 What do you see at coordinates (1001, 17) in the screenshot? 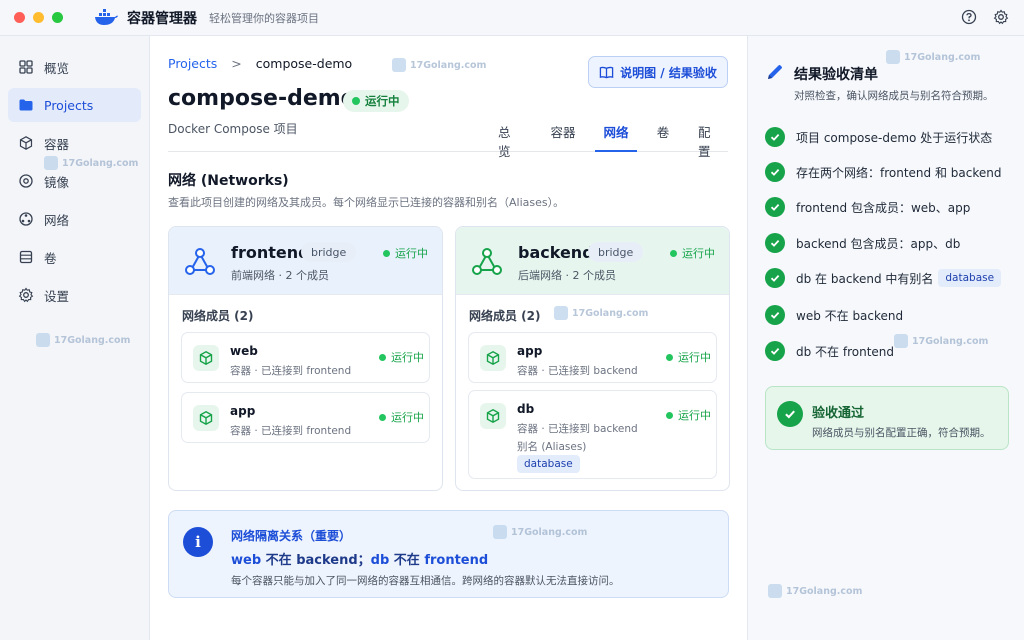
I see `settings-gear-icon` at bounding box center [1001, 17].